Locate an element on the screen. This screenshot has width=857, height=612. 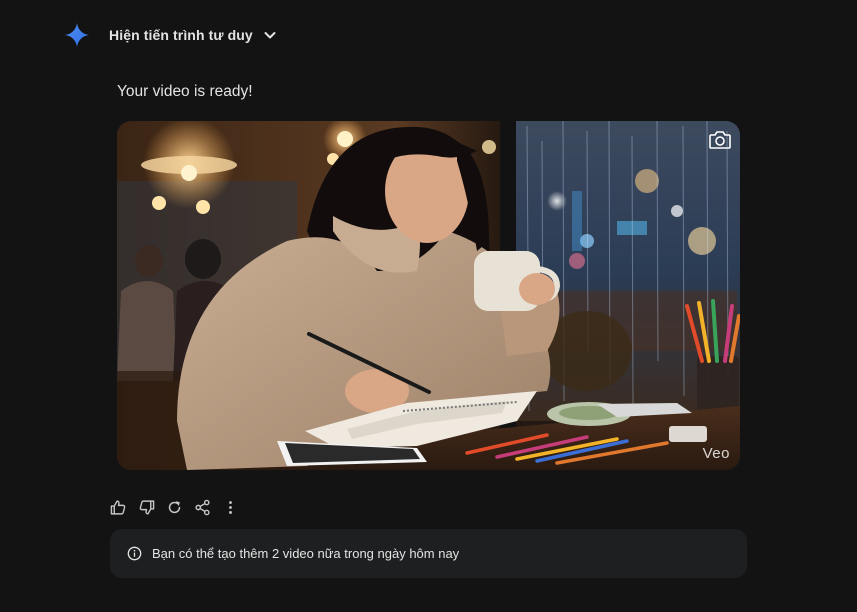
dislike-button is located at coordinates (146, 507).